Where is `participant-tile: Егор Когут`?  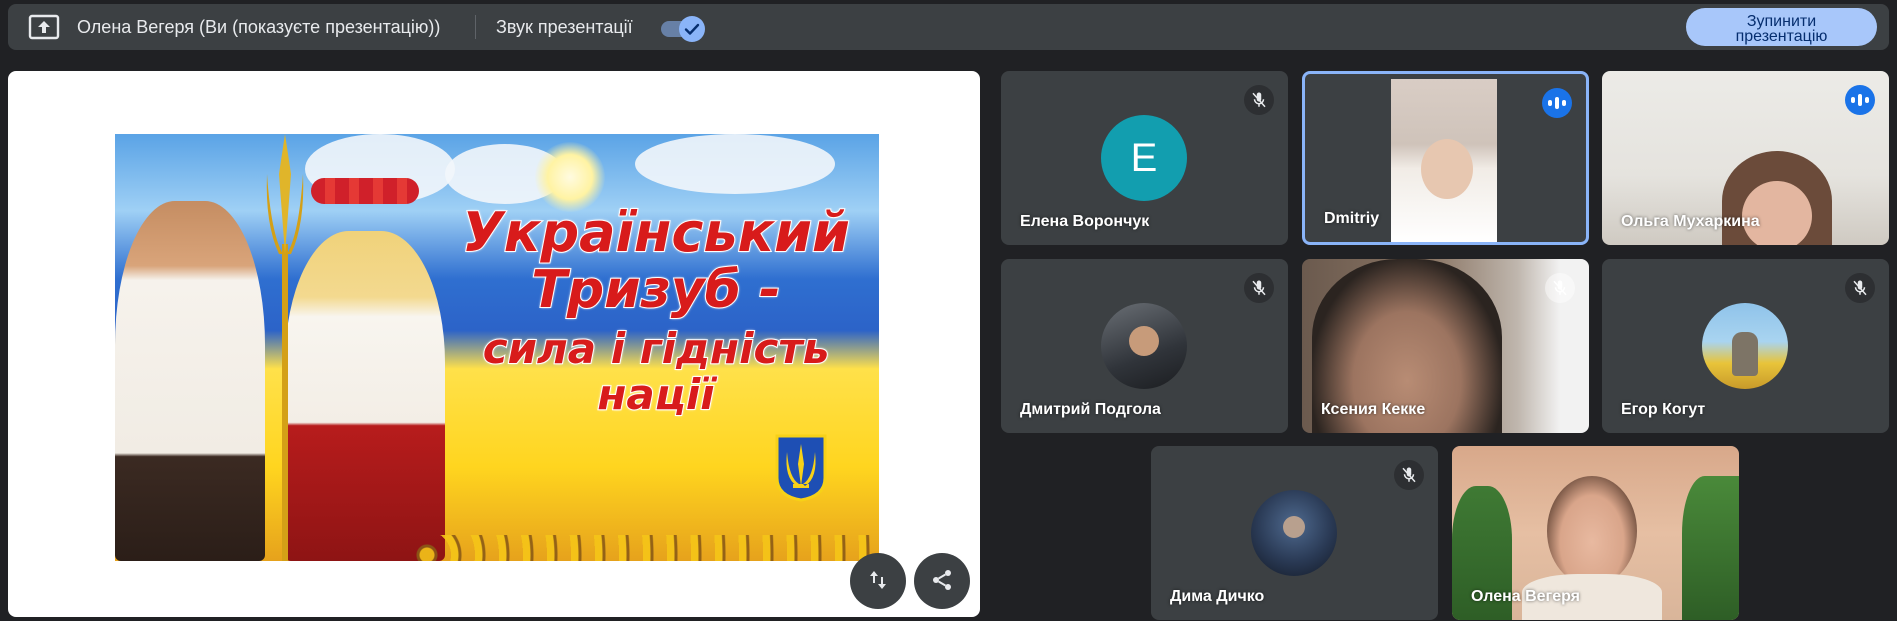 participant-tile: Егор Когут is located at coordinates (1745, 346).